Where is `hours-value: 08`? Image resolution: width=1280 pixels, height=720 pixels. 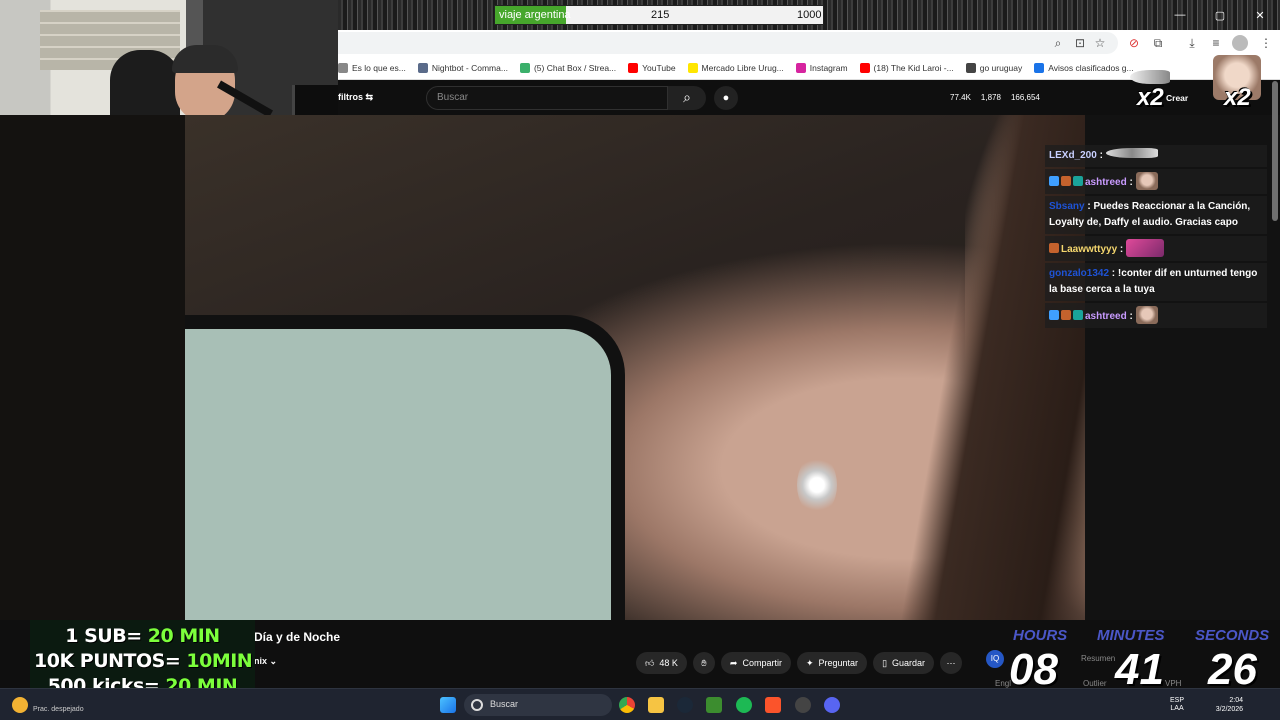
hours-value: 08 is located at coordinates (1033, 669).